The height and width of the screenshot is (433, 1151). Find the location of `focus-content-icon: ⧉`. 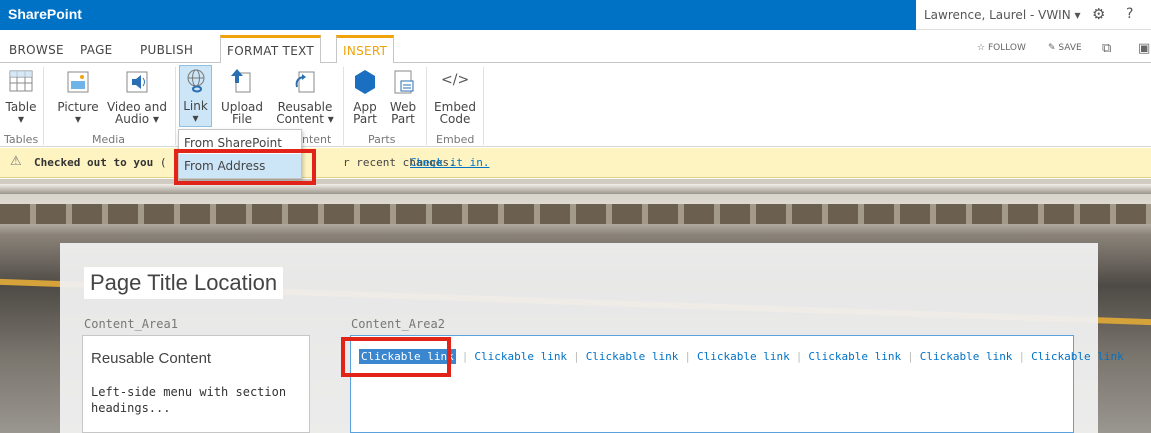

focus-content-icon: ⧉ is located at coordinates (1106, 48).